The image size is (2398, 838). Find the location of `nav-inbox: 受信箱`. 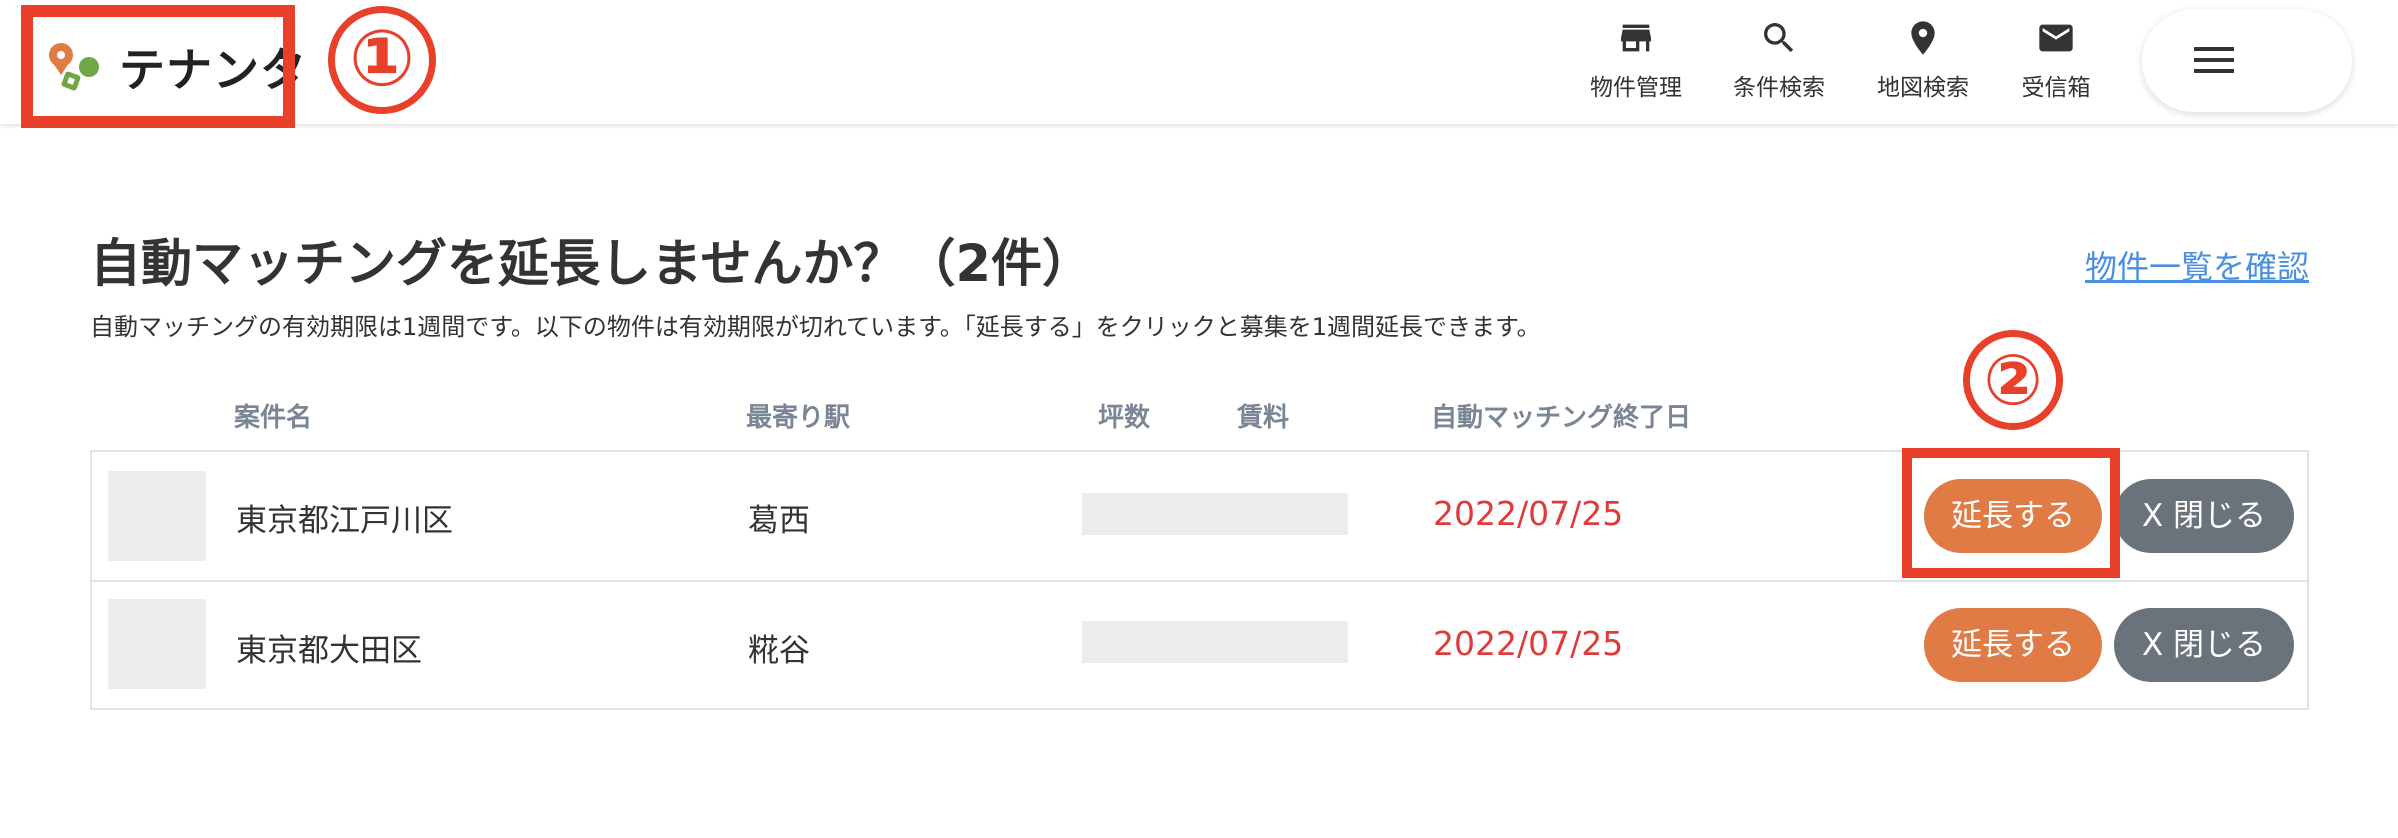

nav-inbox: 受信箱 is located at coordinates (2056, 61).